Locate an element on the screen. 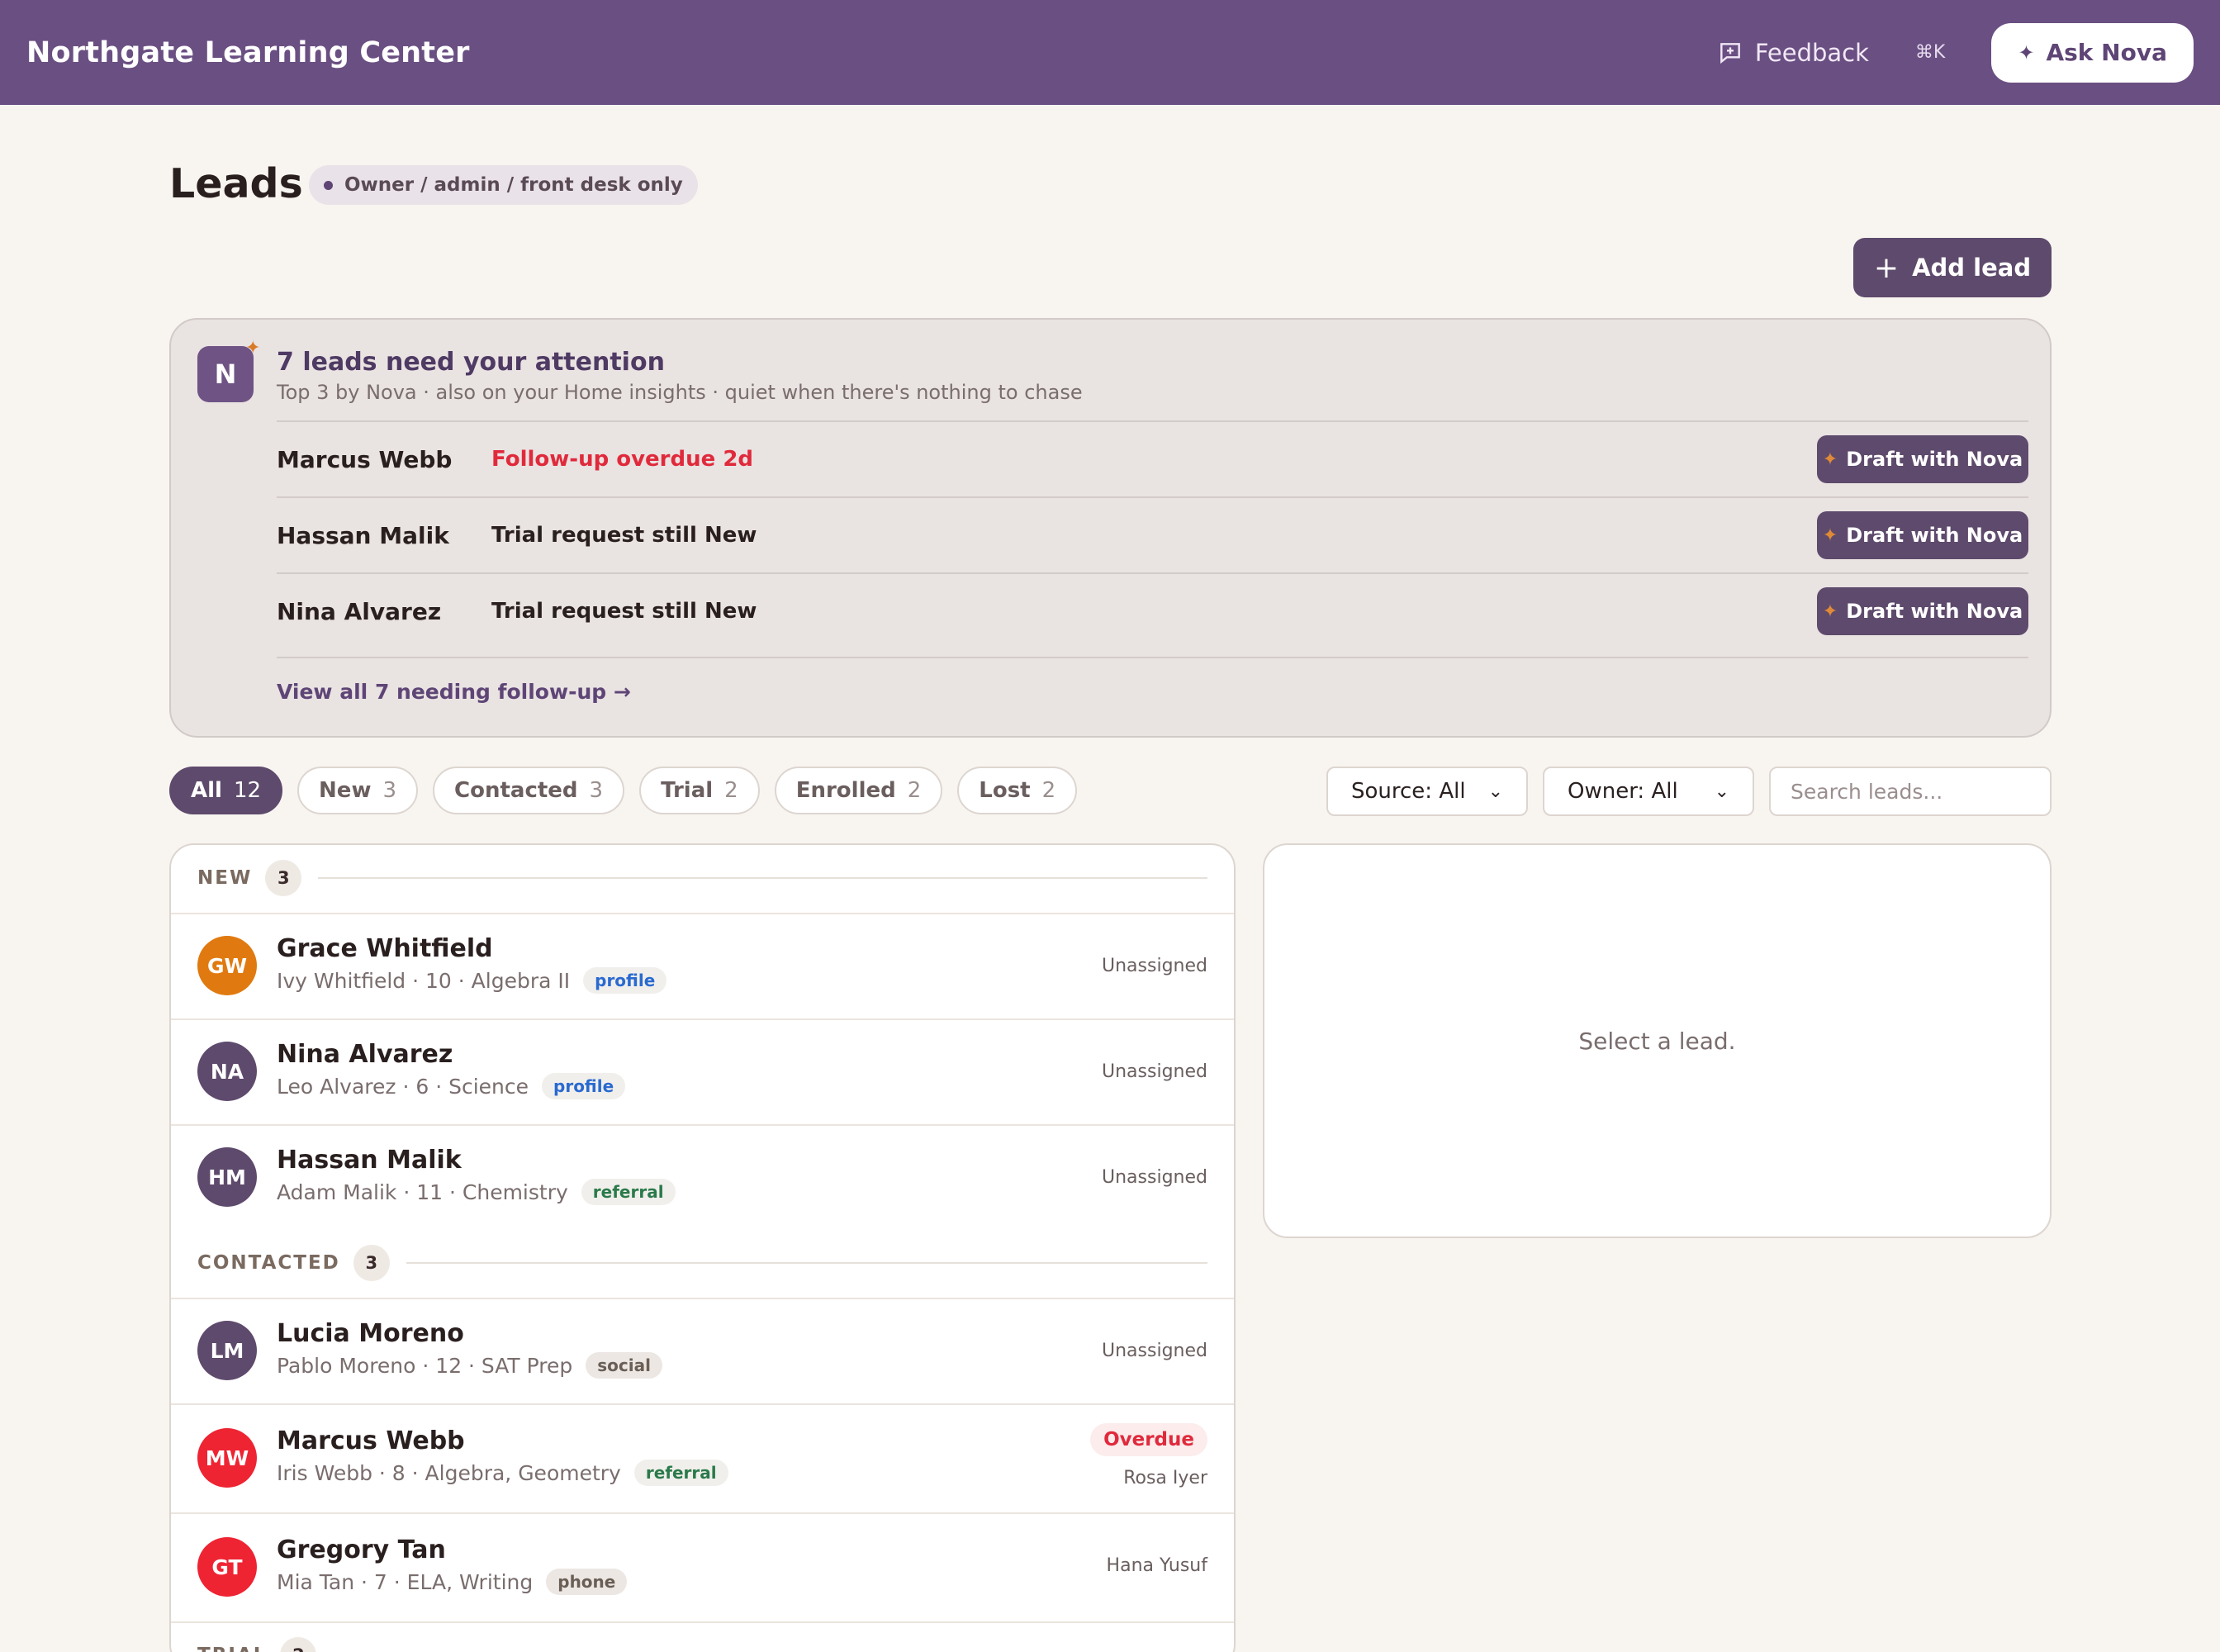 The height and width of the screenshot is (1652, 2220). page-title: Leads is located at coordinates (236, 183).